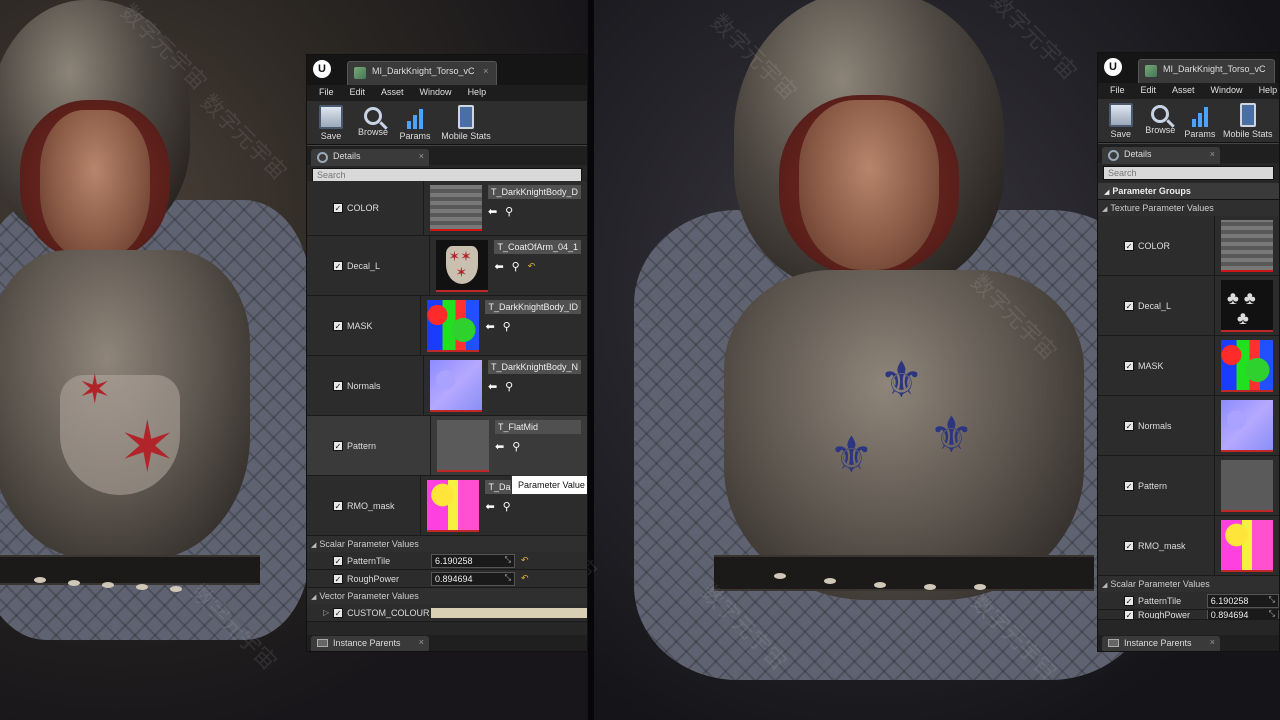  I want to click on texture-section-header: ◢ Texture Parameter Values, so click(1188, 208).